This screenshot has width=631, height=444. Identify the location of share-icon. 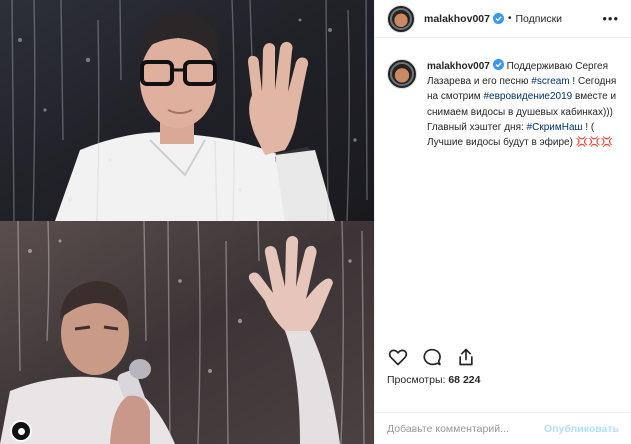
(466, 357).